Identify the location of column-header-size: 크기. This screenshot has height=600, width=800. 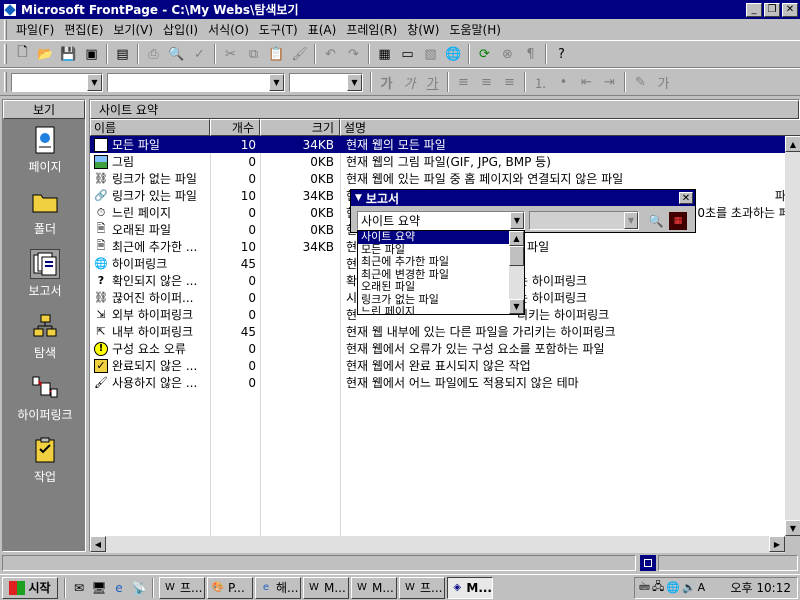
(300, 127).